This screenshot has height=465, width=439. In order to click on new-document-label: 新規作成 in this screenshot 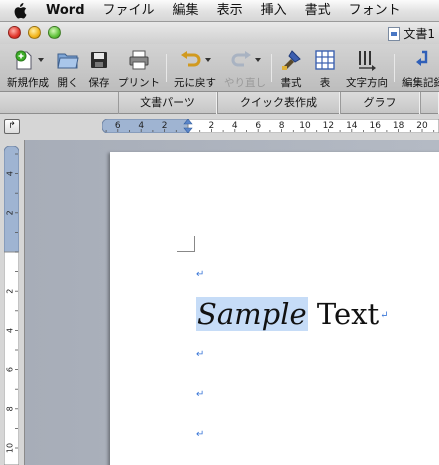, I will do `click(28, 83)`.